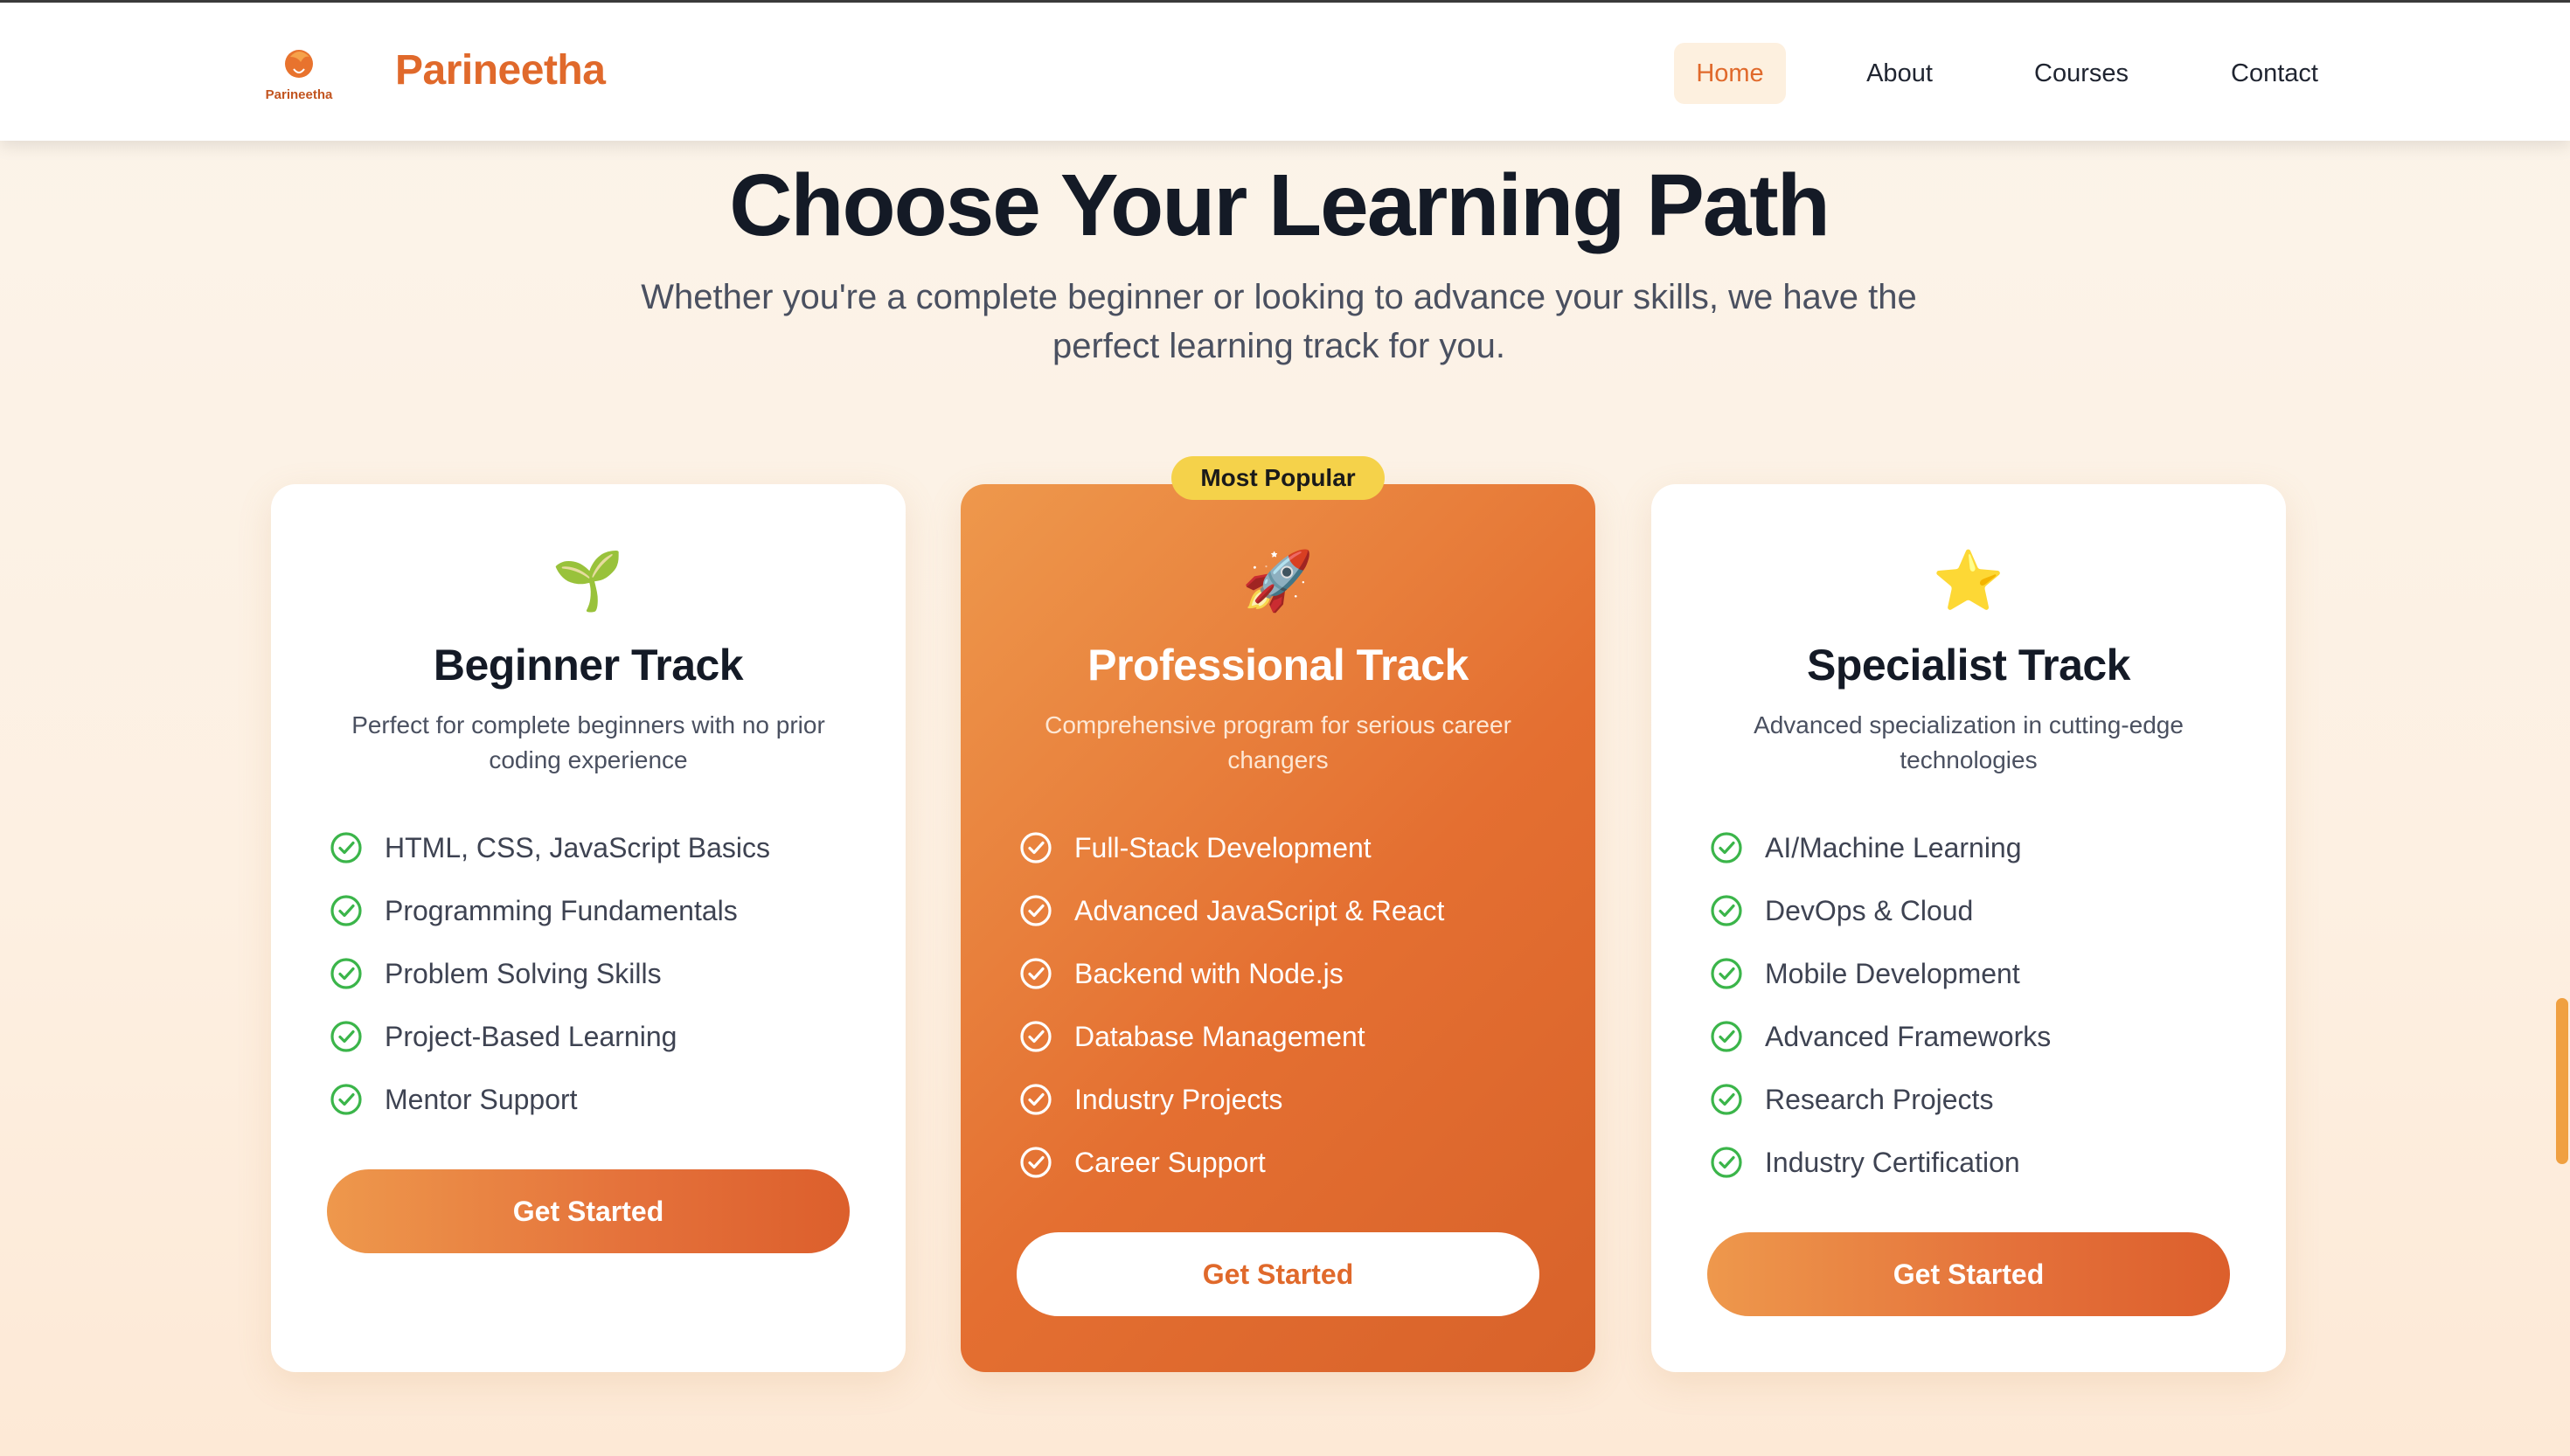  Describe the element at coordinates (1279, 205) in the screenshot. I see `page-title: Choose Your Learning Path` at that location.